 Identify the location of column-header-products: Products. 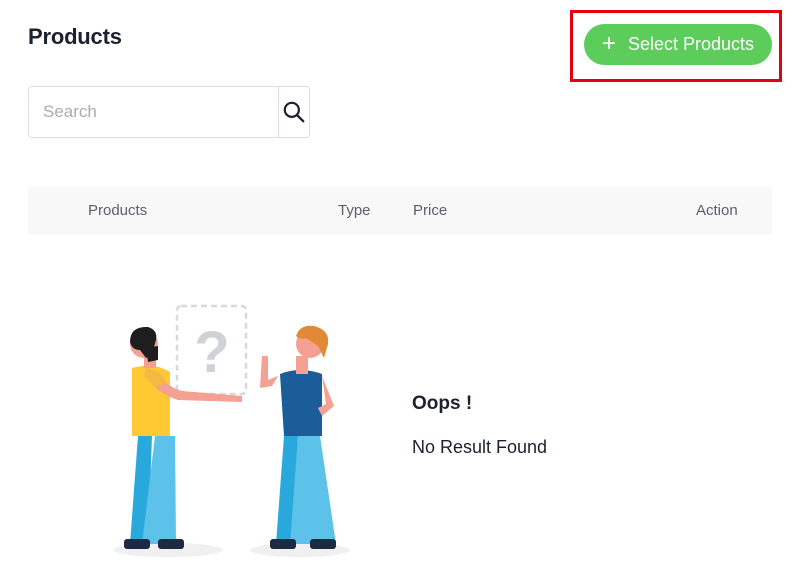
(118, 210).